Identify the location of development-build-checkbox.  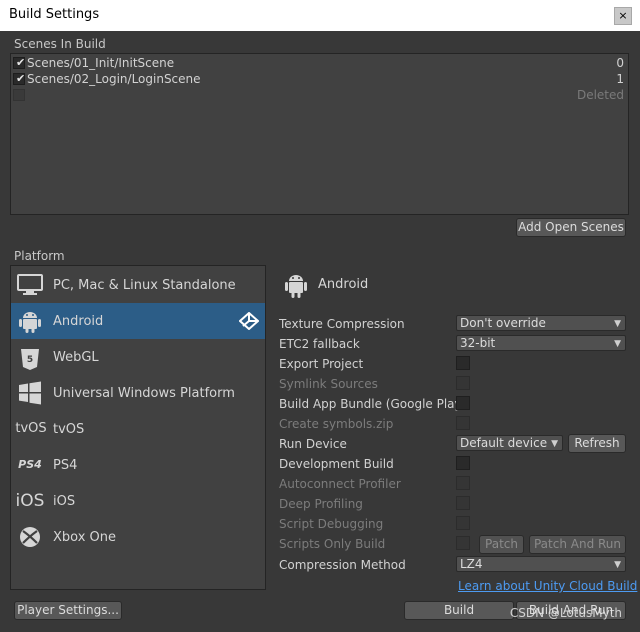
(463, 463).